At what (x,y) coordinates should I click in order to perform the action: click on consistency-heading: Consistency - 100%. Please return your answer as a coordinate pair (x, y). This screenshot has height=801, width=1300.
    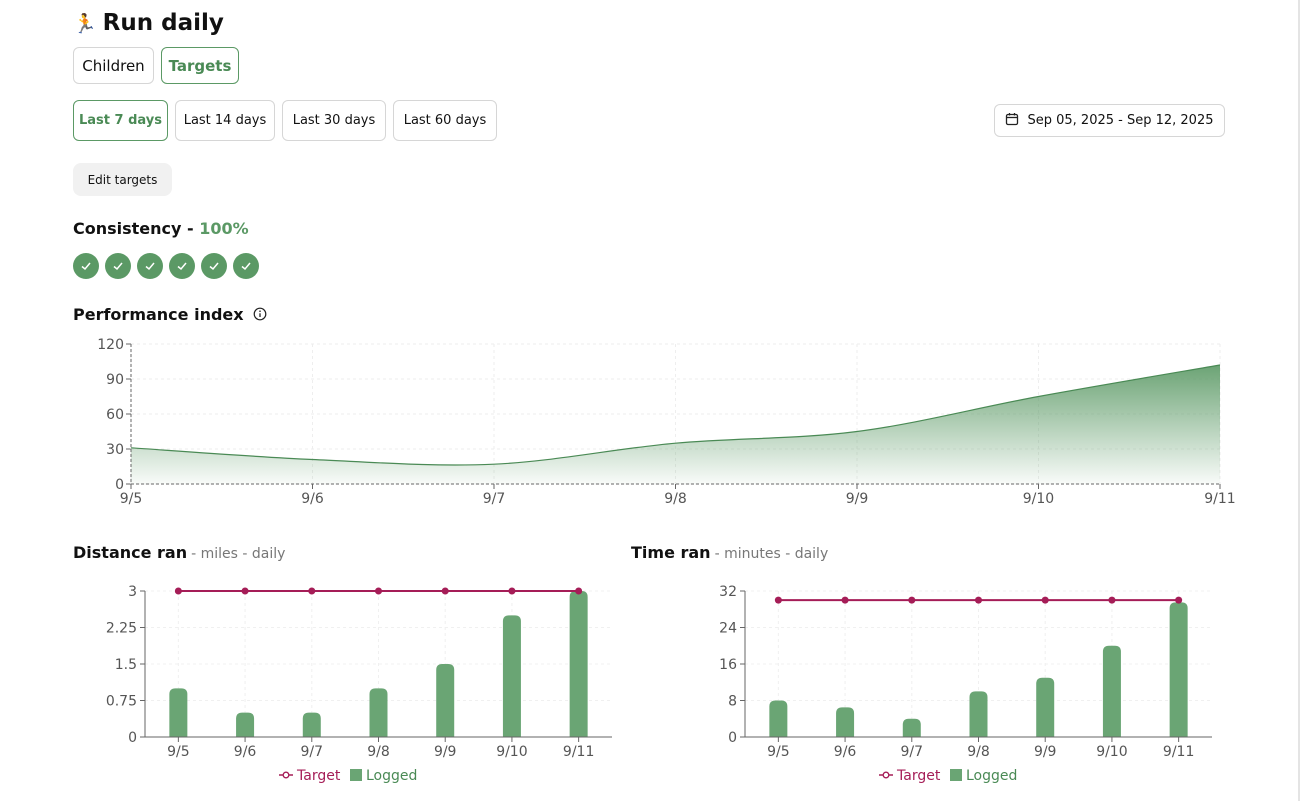
    Looking at the image, I should click on (161, 228).